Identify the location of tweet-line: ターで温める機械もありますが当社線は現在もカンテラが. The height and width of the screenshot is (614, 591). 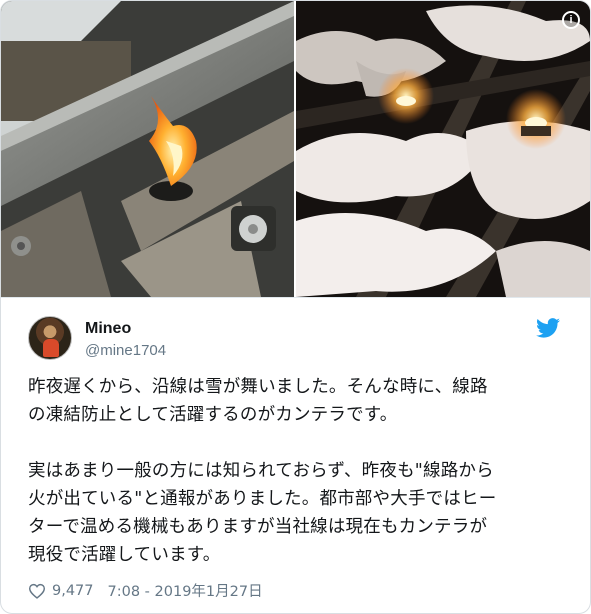
(258, 527).